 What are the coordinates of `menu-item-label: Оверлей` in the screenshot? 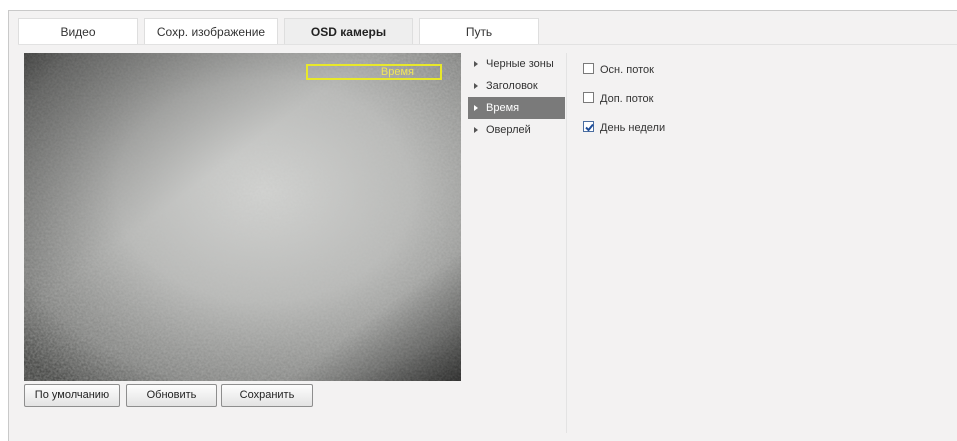 It's located at (508, 130).